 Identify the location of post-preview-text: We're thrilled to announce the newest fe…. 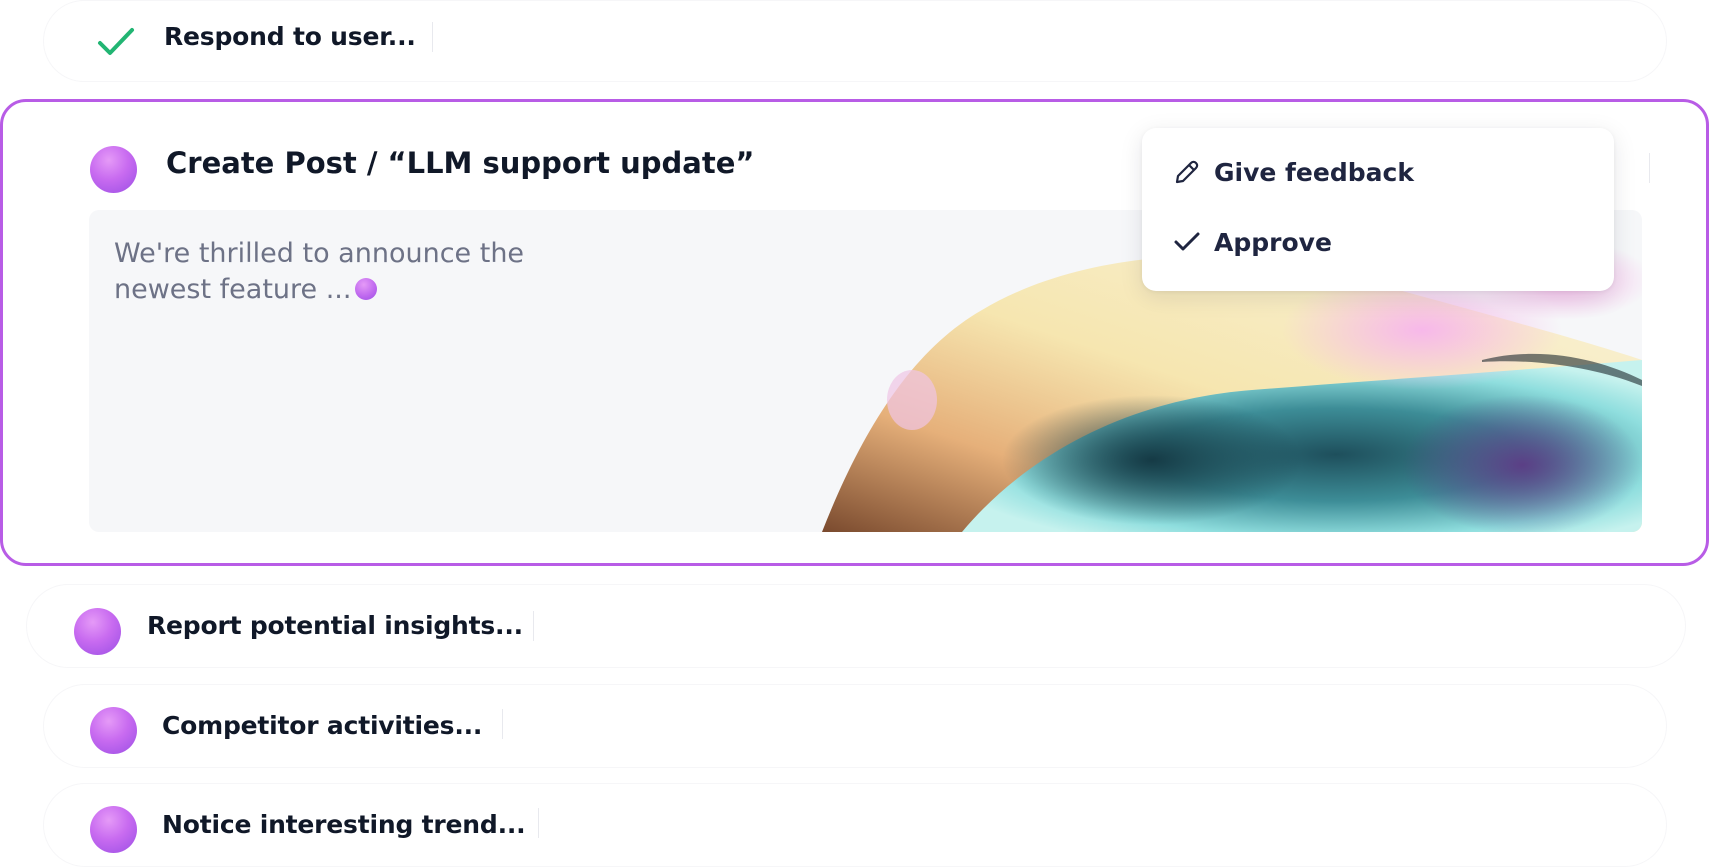
(324, 272).